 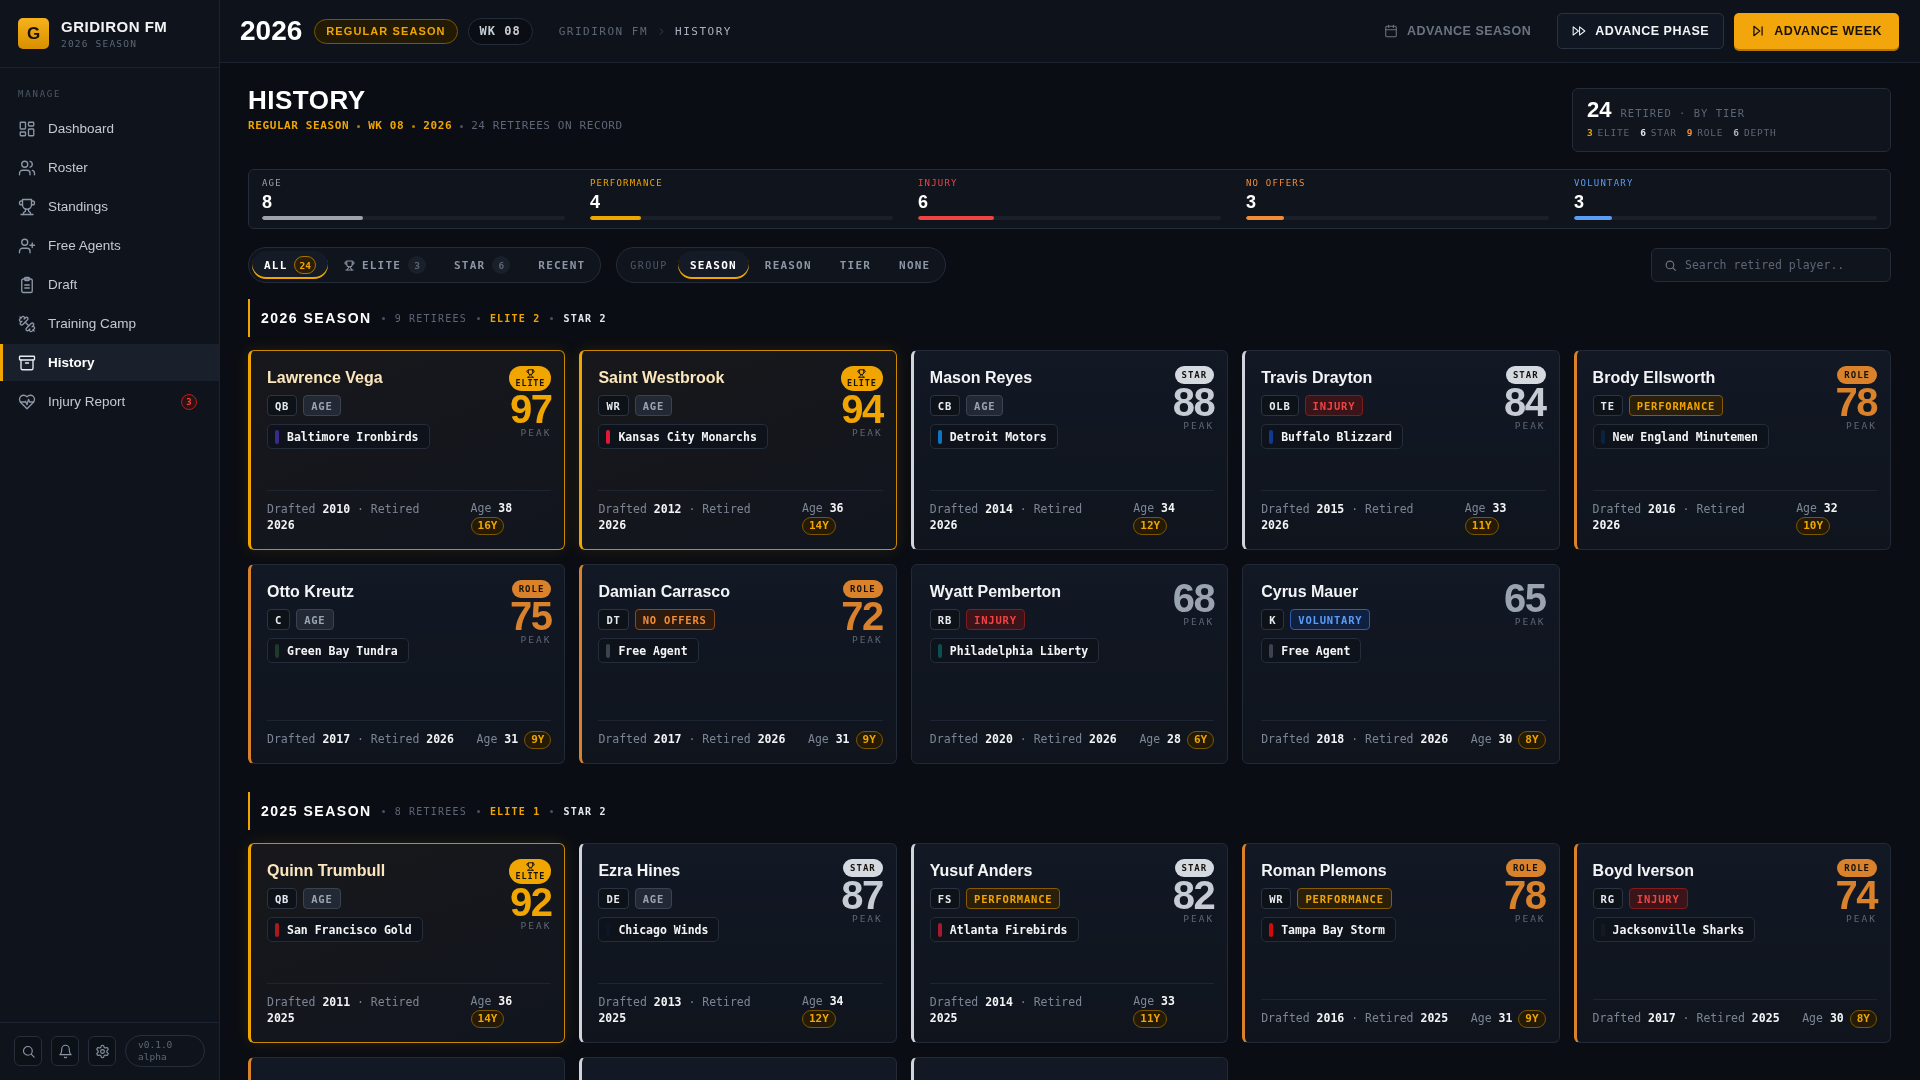 What do you see at coordinates (290, 265) in the screenshot?
I see `filter-tab: ALL 24` at bounding box center [290, 265].